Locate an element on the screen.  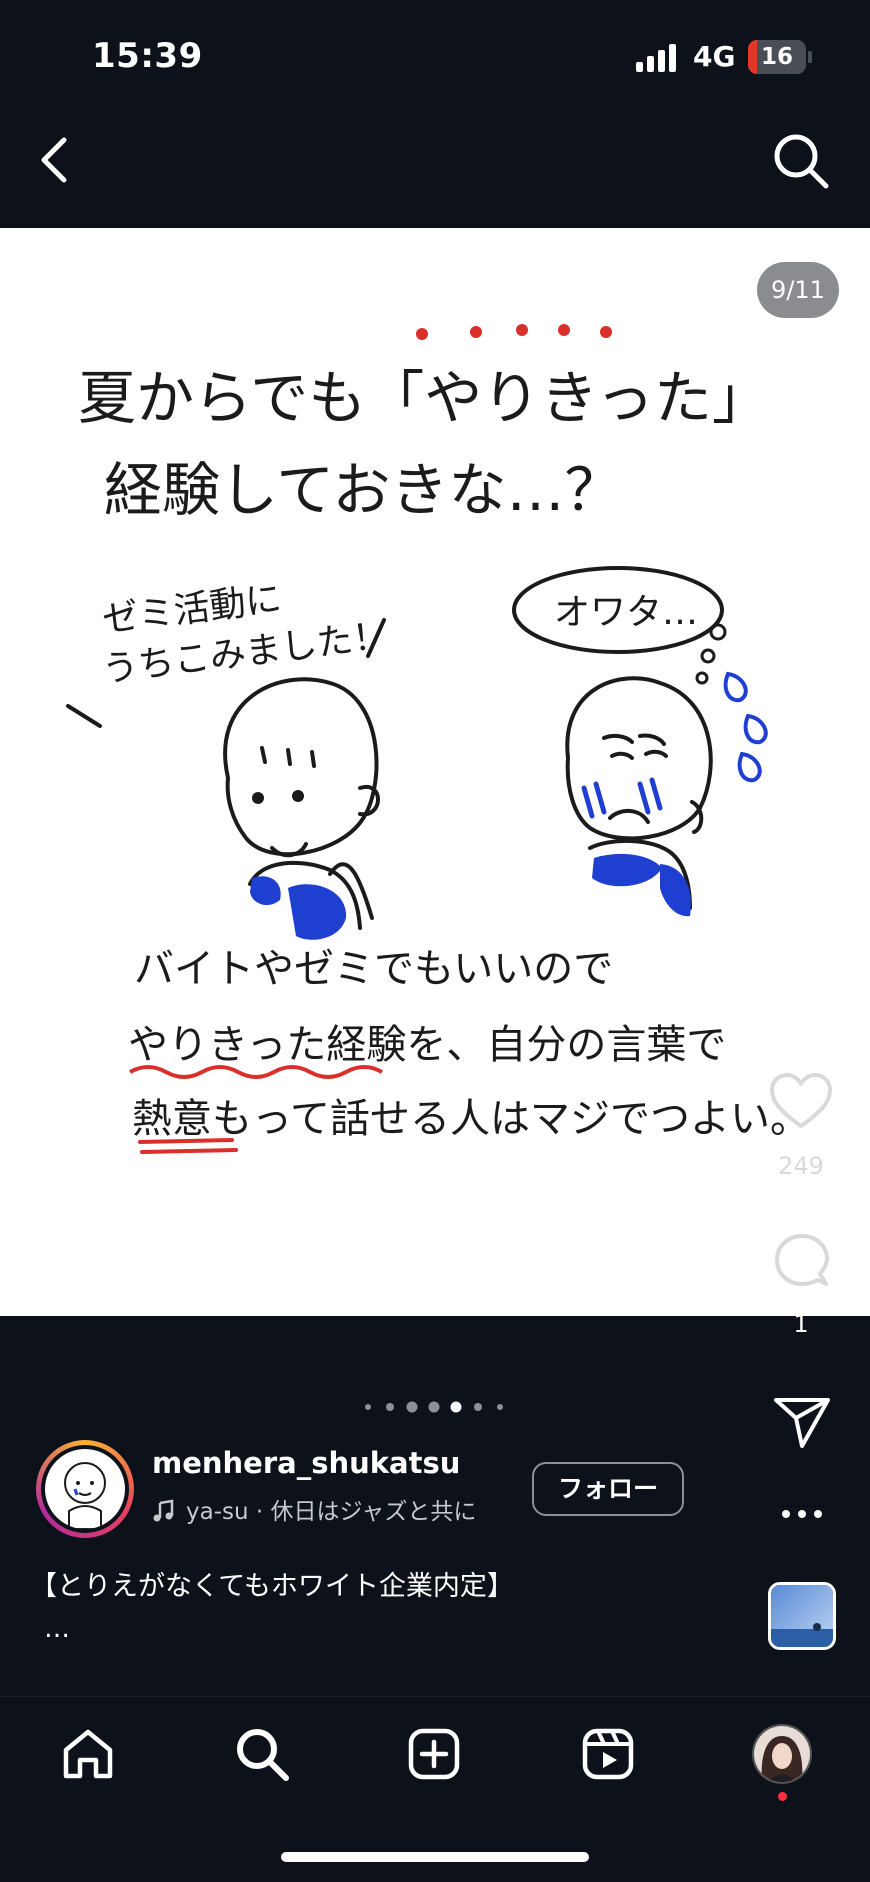
svg-text: 熱意もって話せる人はマジでつよい。 is located at coordinates (471, 1119).